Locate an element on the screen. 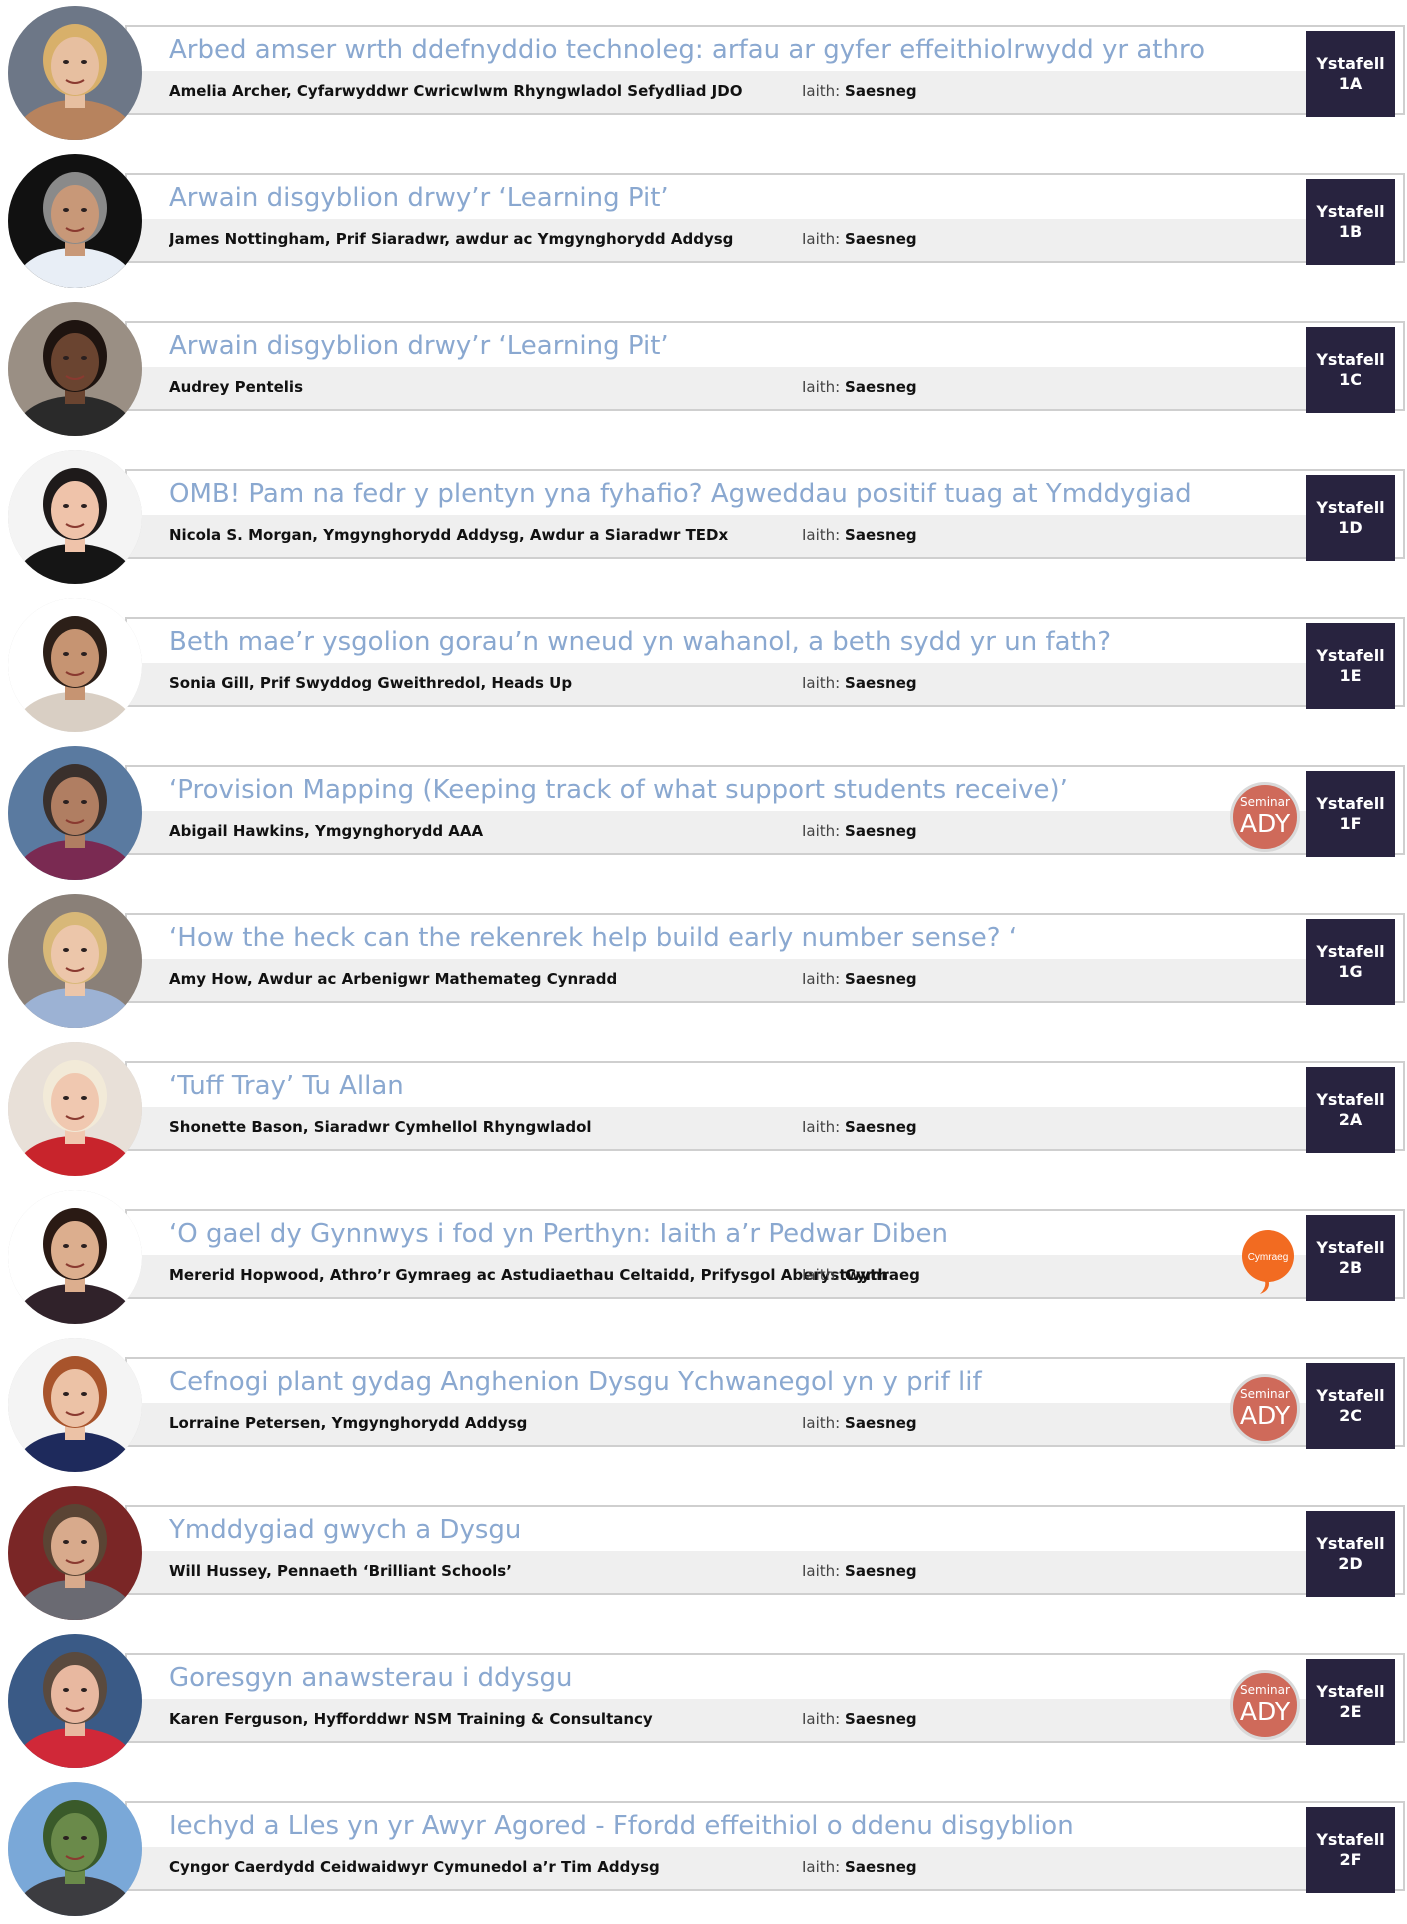 This screenshot has height=1924, width=1407. seminar-badge-small-label: Seminar is located at coordinates (1265, 802).